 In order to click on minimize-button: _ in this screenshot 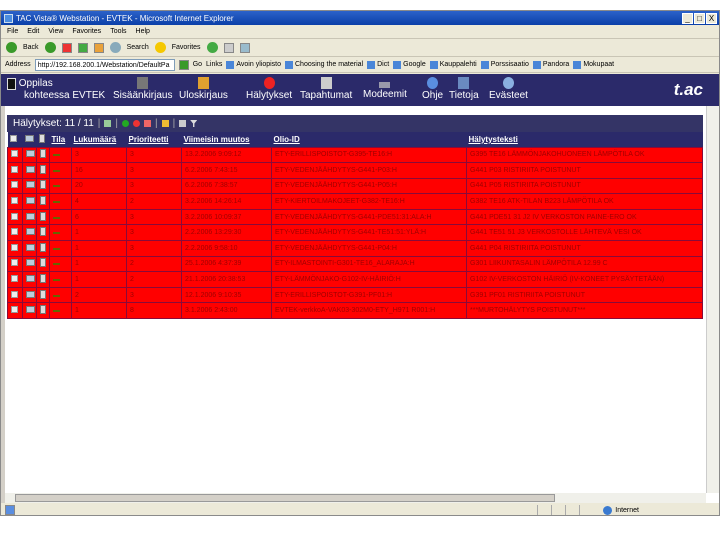, I will do `click(687, 18)`.